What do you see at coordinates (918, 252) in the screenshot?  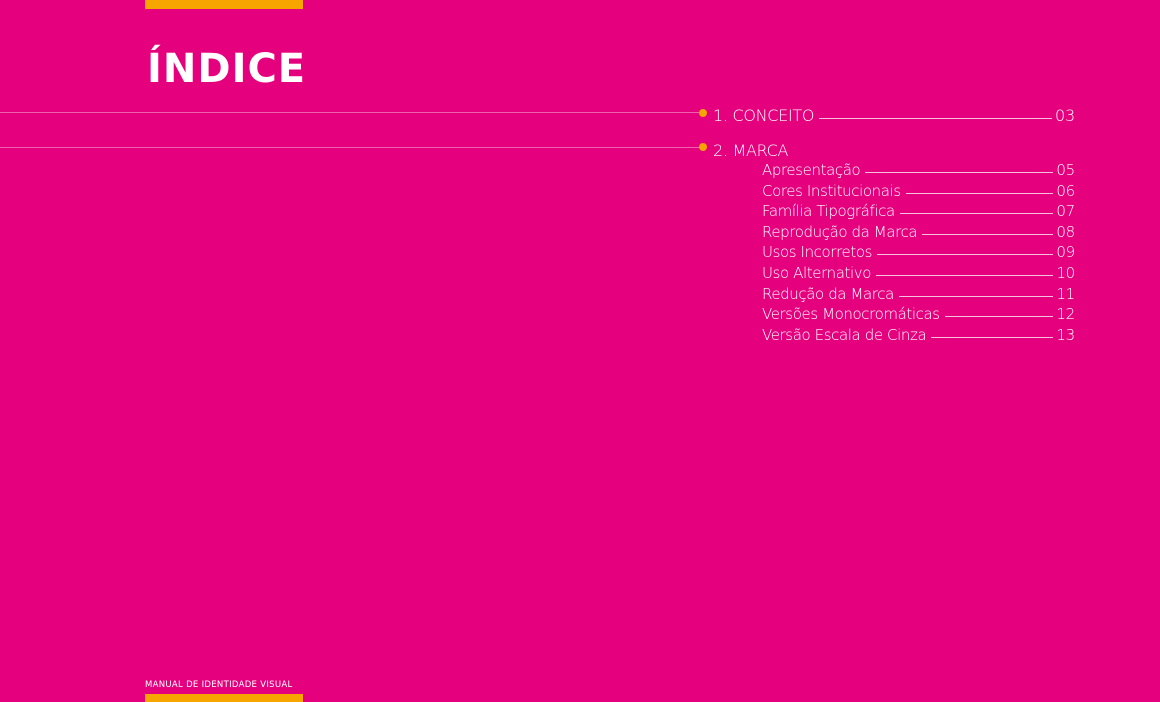 I see `toc-entry: Usos Incorretos 09` at bounding box center [918, 252].